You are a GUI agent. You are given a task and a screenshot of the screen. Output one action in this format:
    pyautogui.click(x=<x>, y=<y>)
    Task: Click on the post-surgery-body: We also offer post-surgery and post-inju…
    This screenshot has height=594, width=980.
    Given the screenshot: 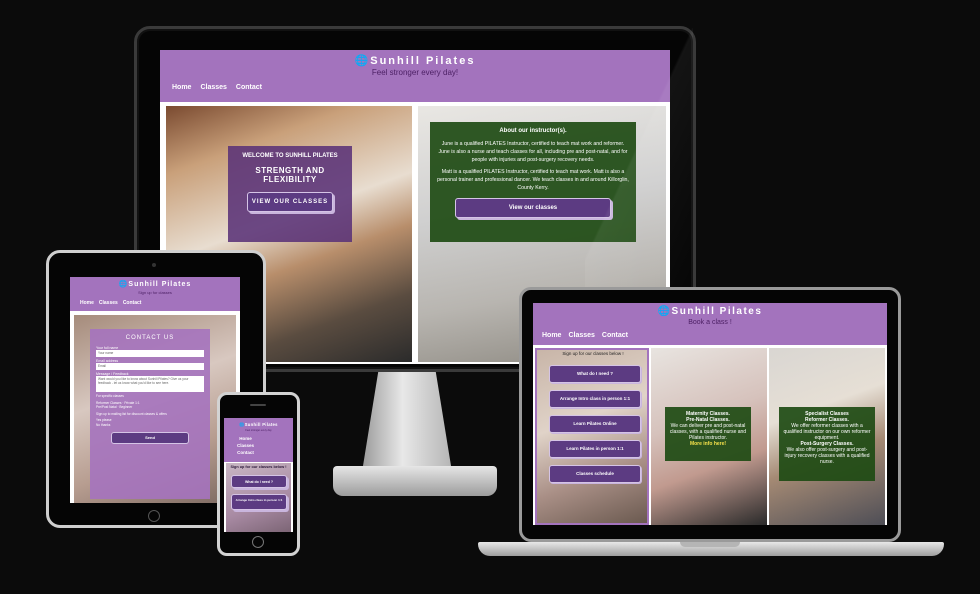 What is the action you would take?
    pyautogui.click(x=827, y=456)
    